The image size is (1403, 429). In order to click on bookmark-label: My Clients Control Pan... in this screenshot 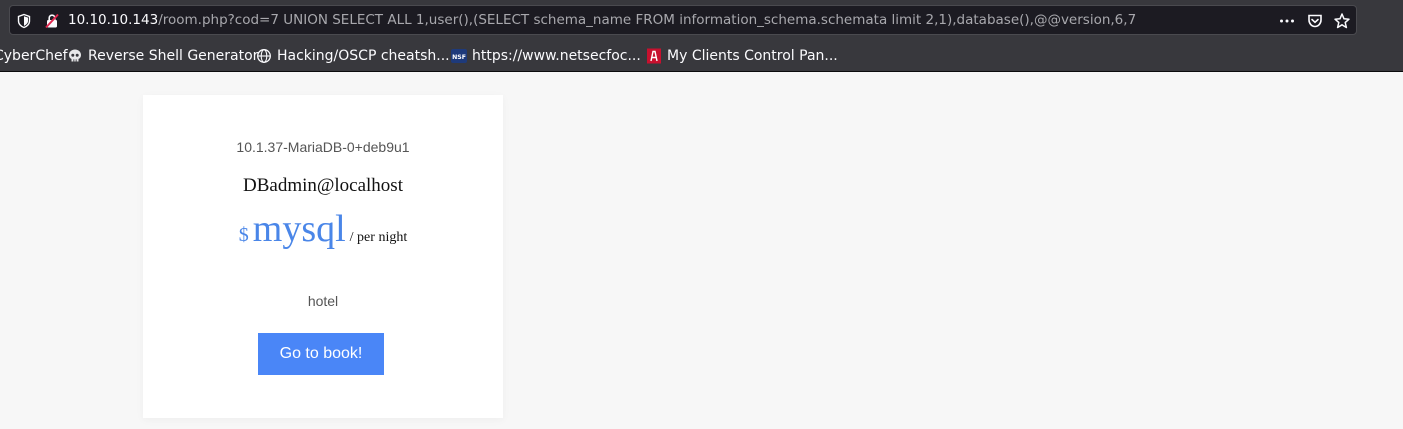, I will do `click(752, 56)`.